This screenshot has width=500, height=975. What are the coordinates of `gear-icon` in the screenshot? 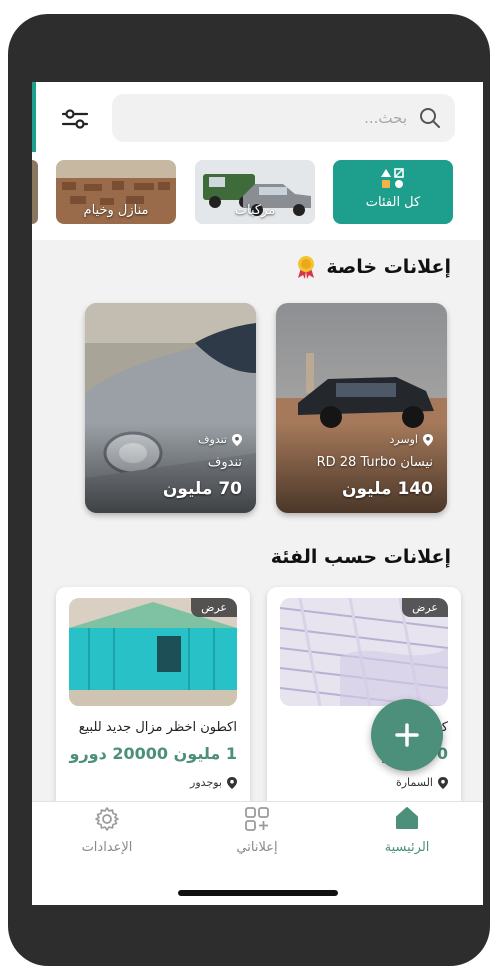 It's located at (107, 819).